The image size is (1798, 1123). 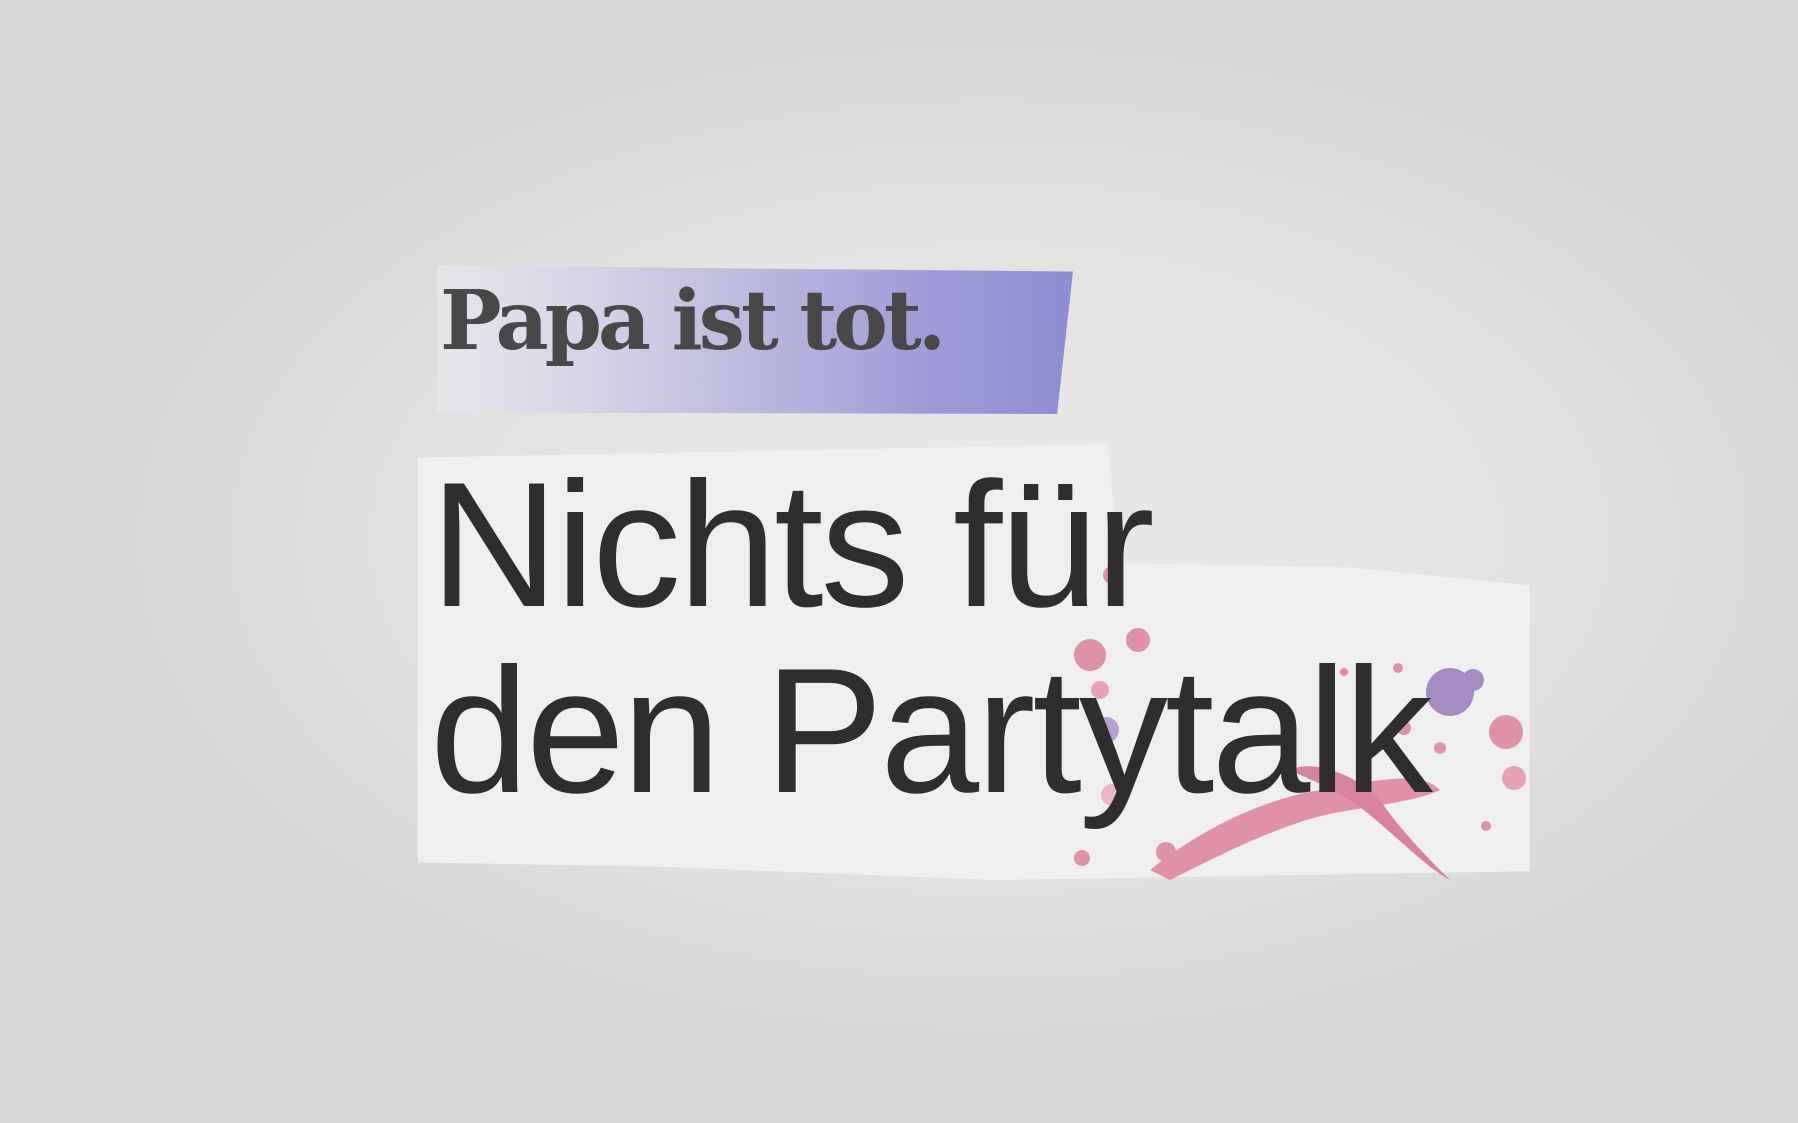 I want to click on headline-line-1: Nichts für, so click(x=792, y=544).